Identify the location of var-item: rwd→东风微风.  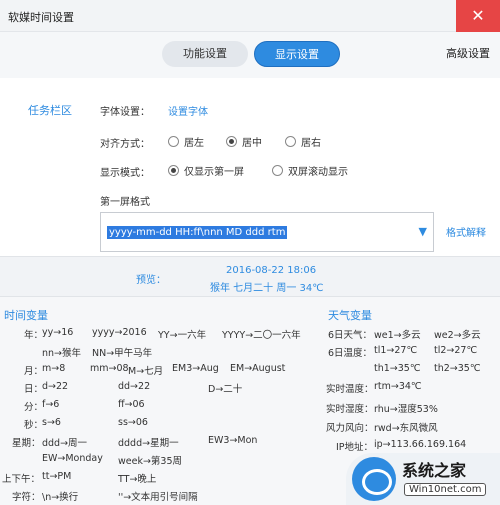
(406, 428).